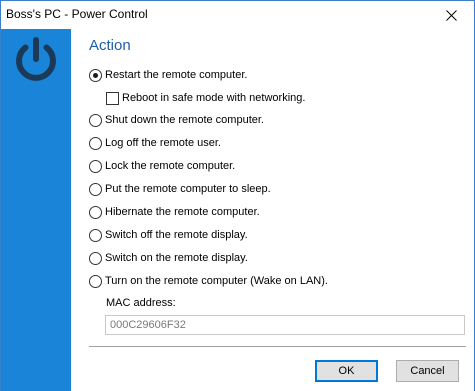 The width and height of the screenshot is (475, 391). Describe the element at coordinates (95, 258) in the screenshot. I see `radio-display-on` at that location.